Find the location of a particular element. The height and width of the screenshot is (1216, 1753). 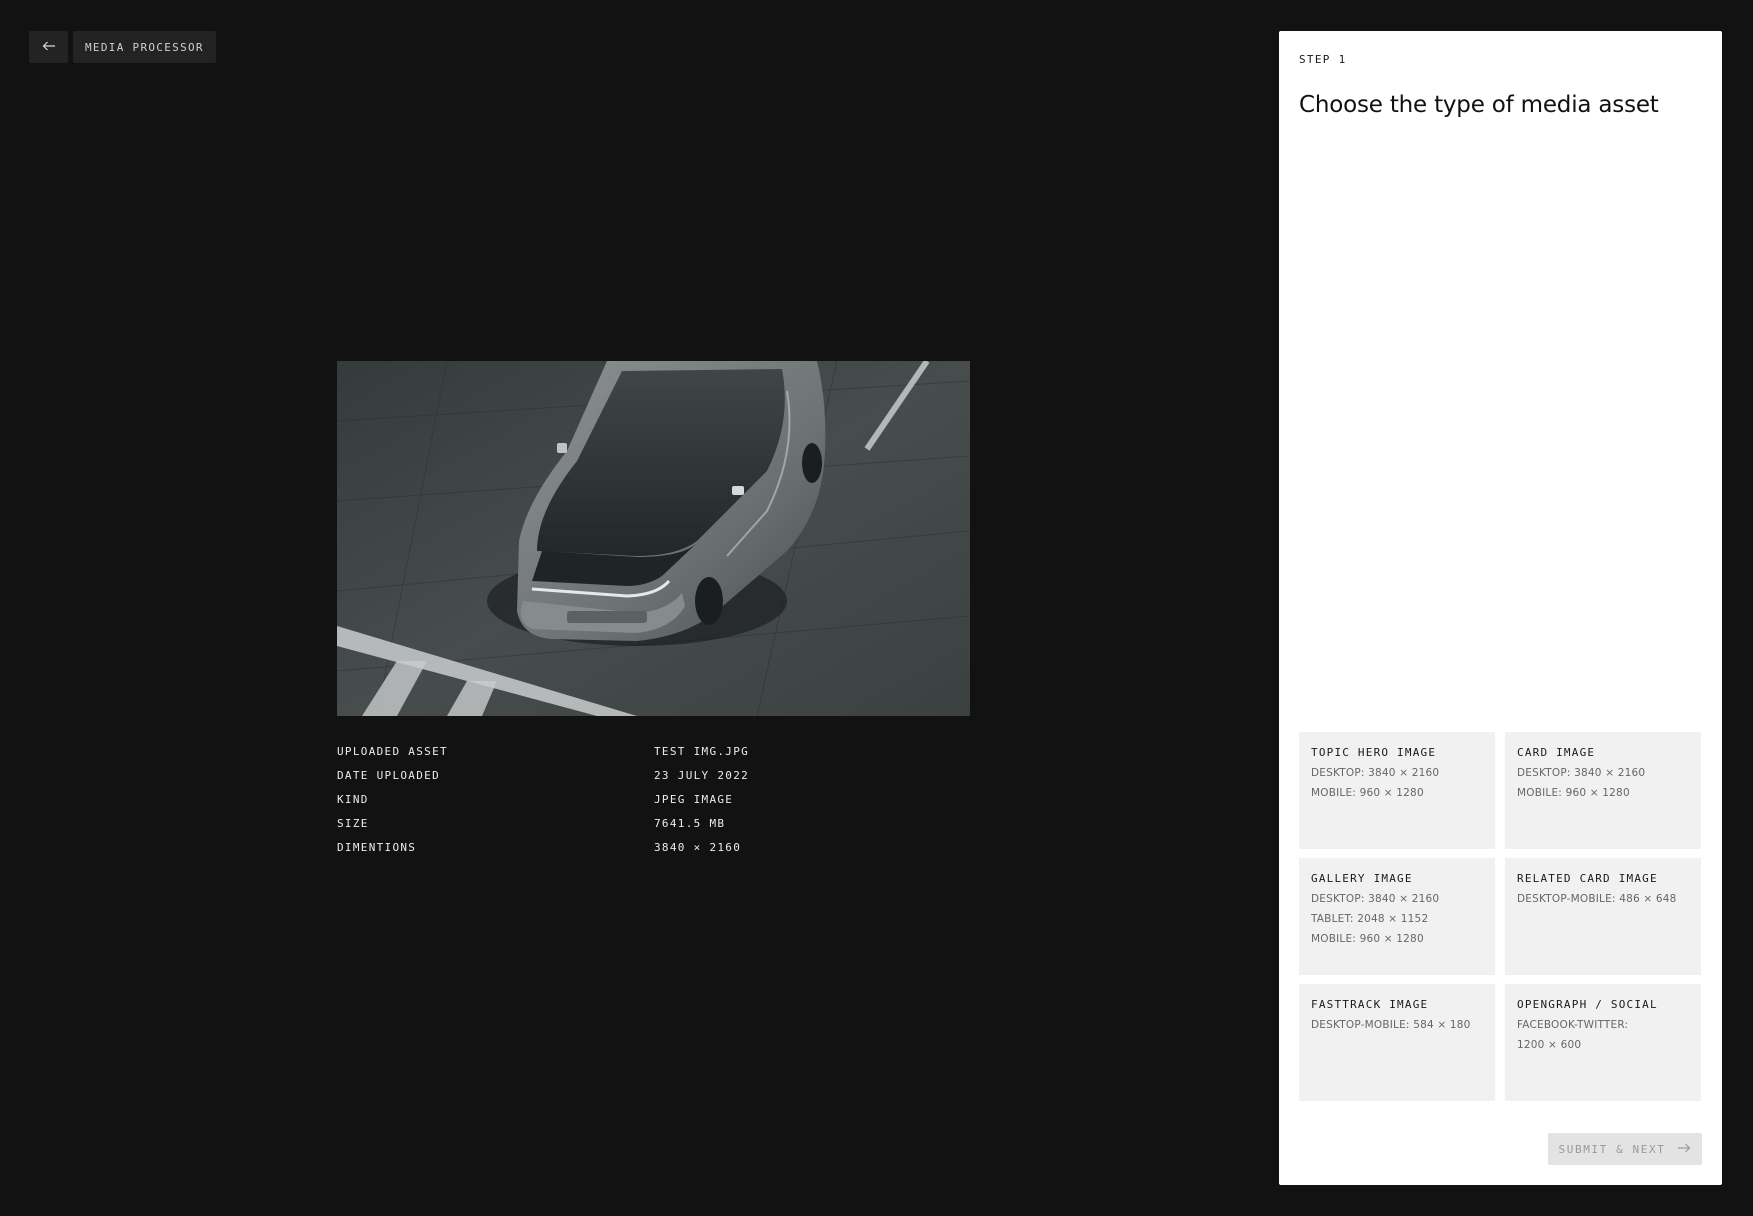

meta-row-dimensions: DIMENTIONS 3840 × 2160 is located at coordinates (567, 847).